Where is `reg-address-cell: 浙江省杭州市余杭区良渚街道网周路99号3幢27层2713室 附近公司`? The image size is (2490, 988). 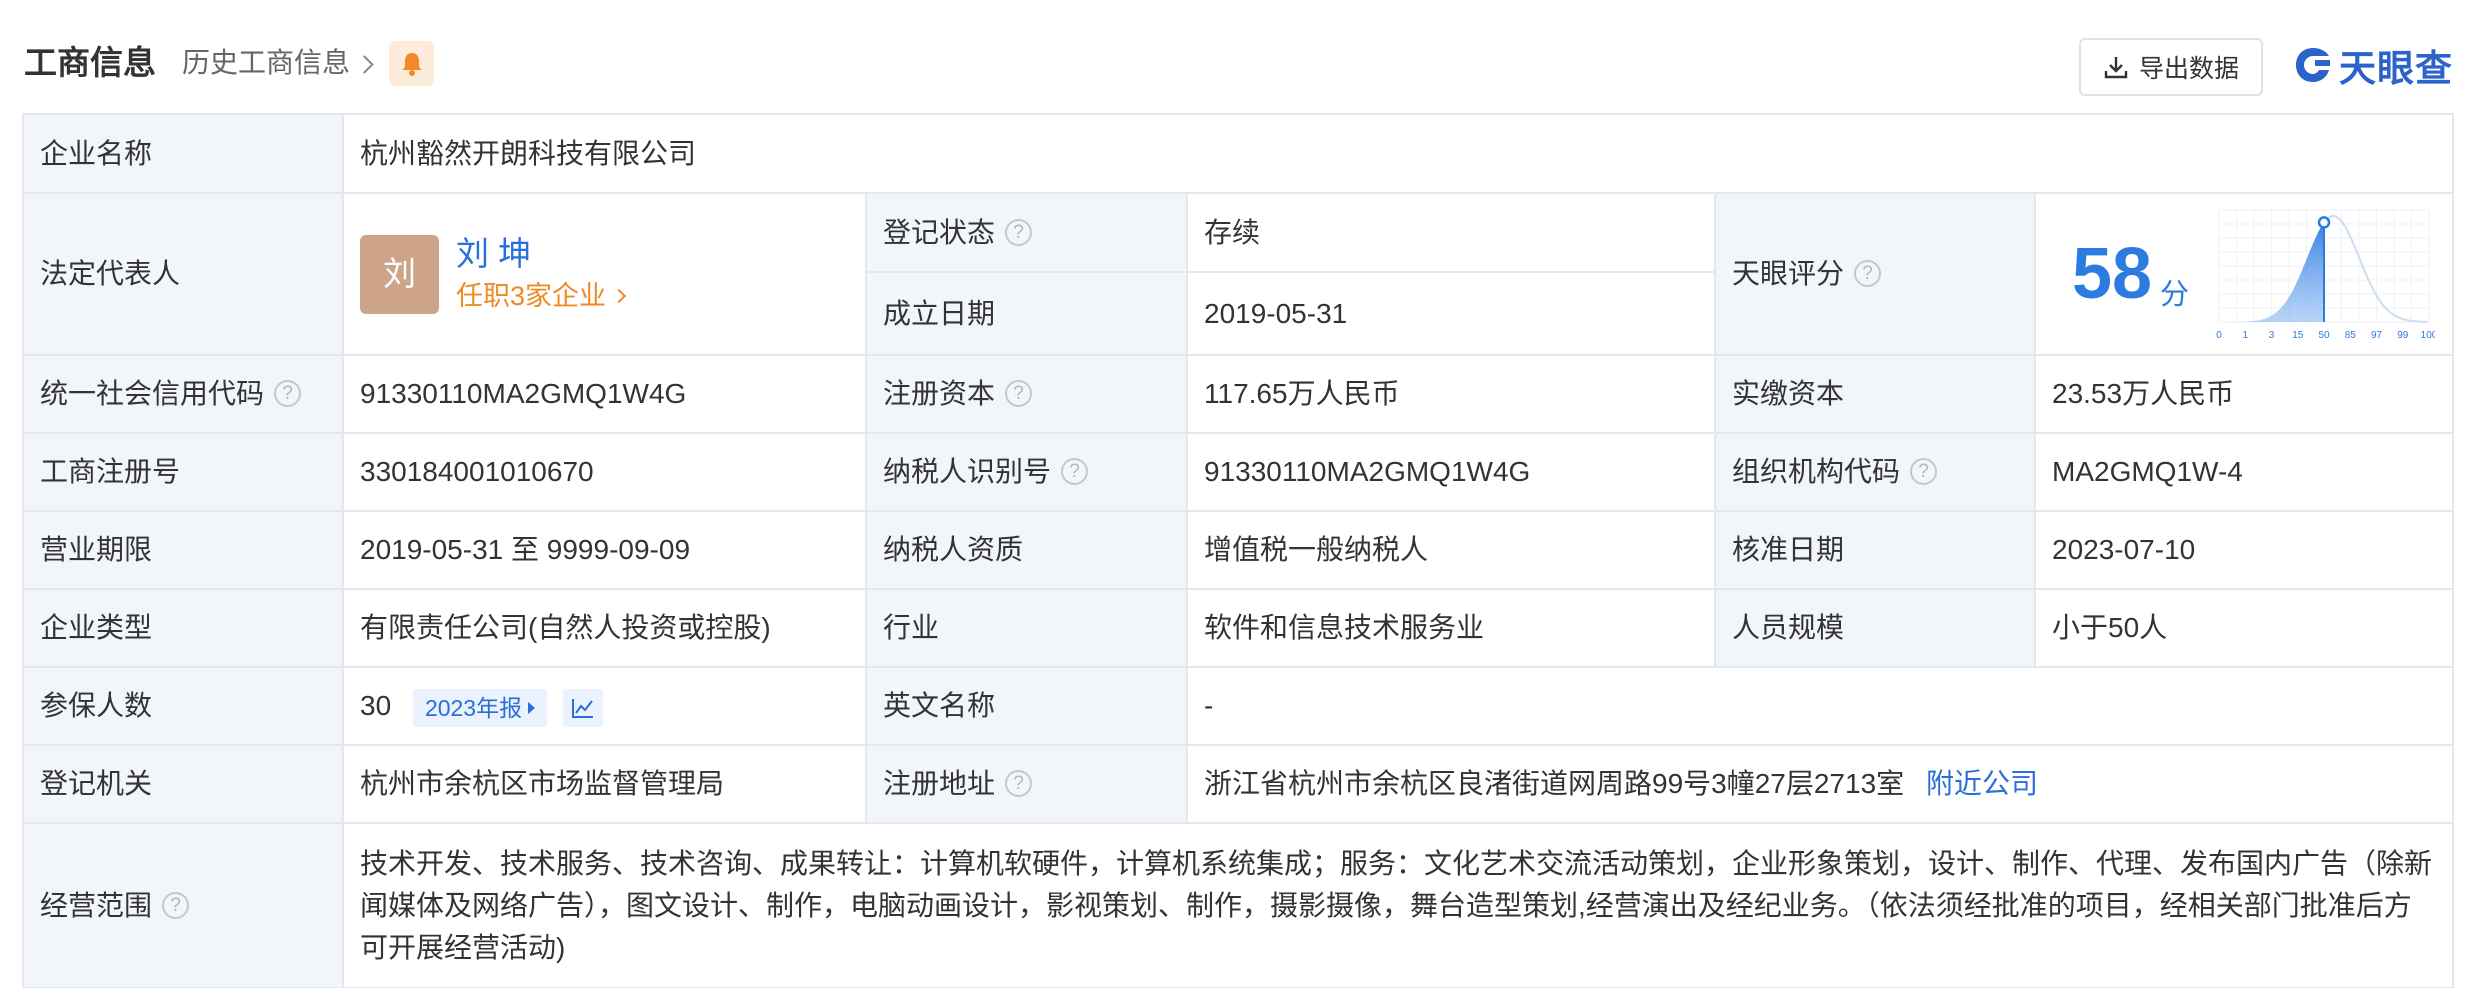 reg-address-cell: 浙江省杭州市余杭区良渚街道网周路99号3幢27层2713室 附近公司 is located at coordinates (1820, 784).